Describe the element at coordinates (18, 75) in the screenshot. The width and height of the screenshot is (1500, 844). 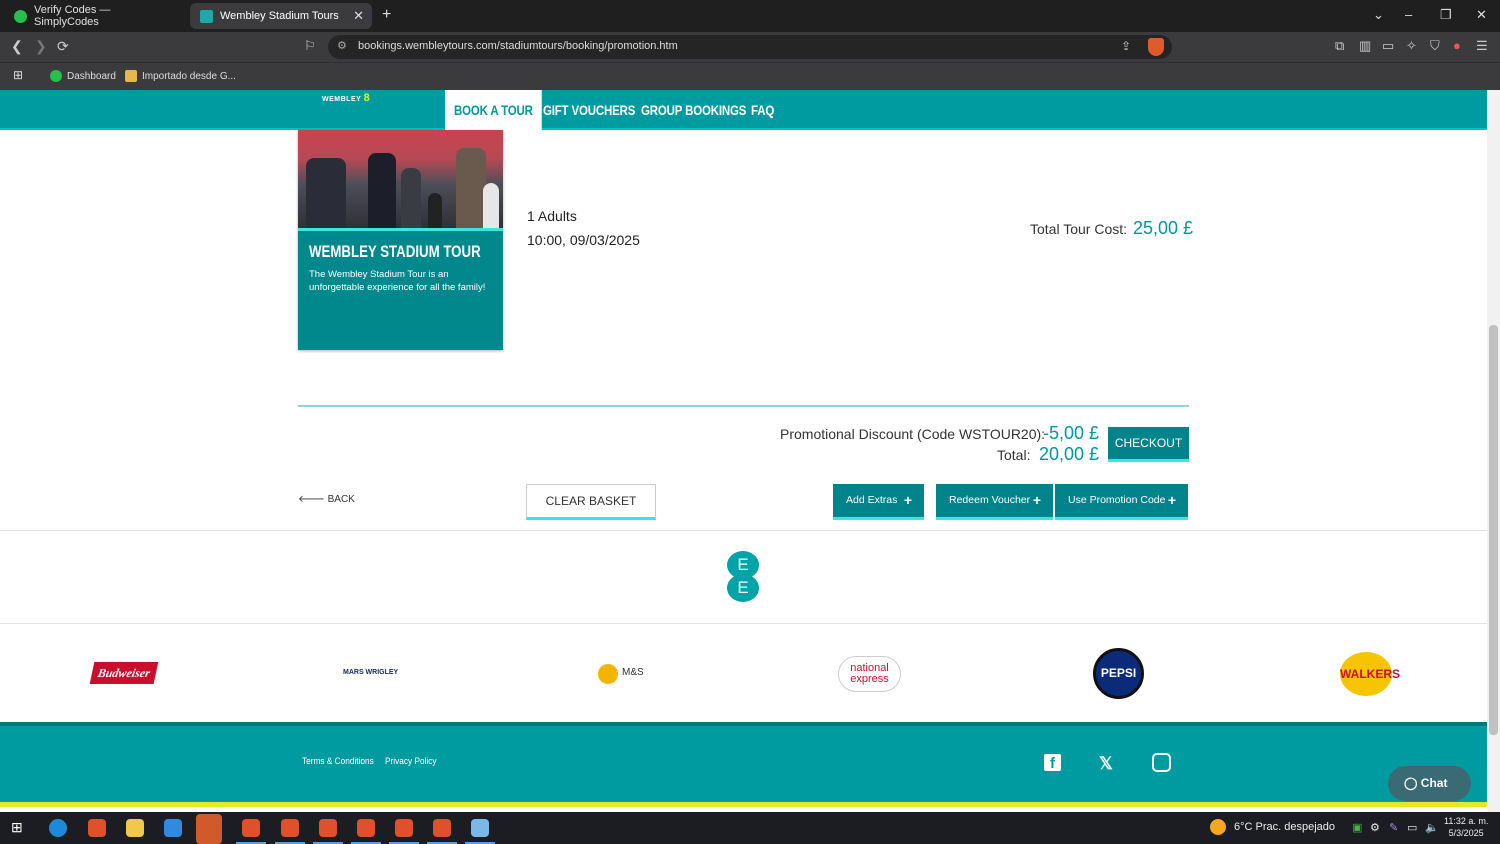
I see `apps-grid-icon: ⊞` at that location.